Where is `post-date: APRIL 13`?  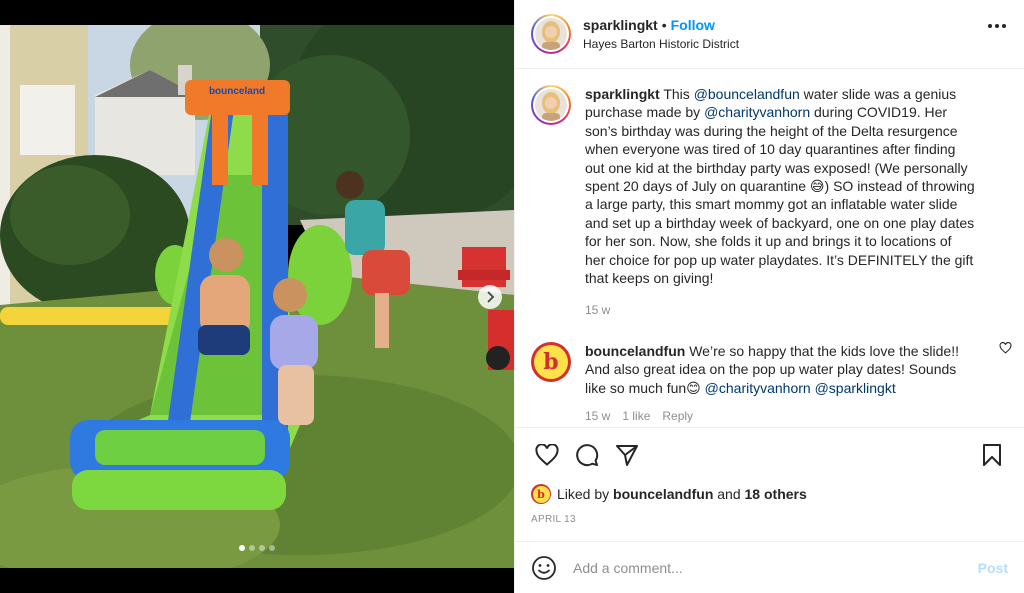
post-date: APRIL 13 is located at coordinates (769, 519).